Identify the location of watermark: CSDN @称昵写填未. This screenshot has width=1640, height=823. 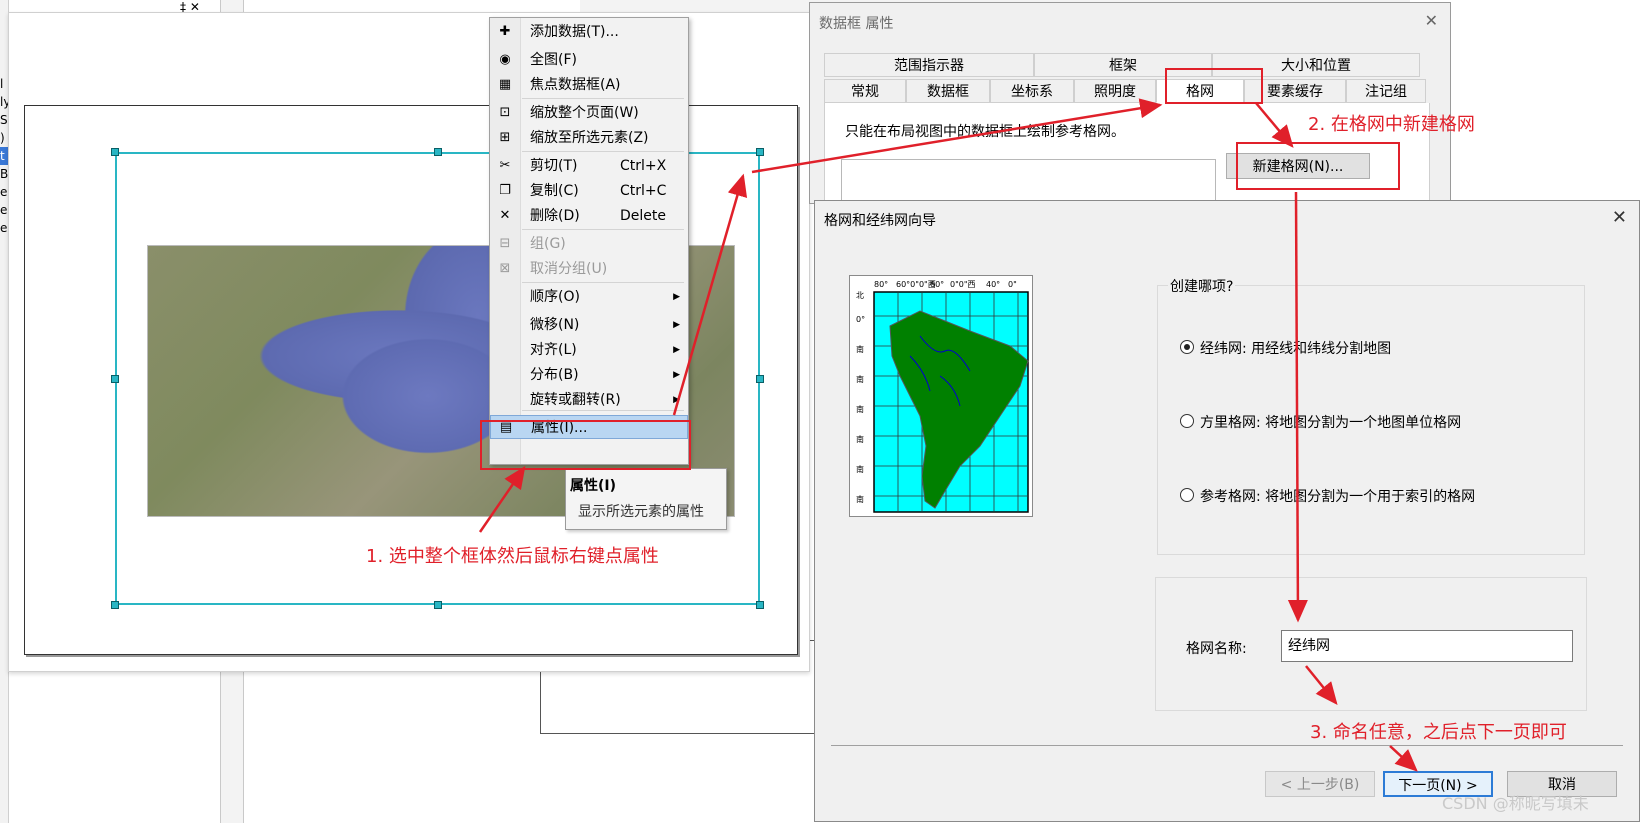
(1515, 803).